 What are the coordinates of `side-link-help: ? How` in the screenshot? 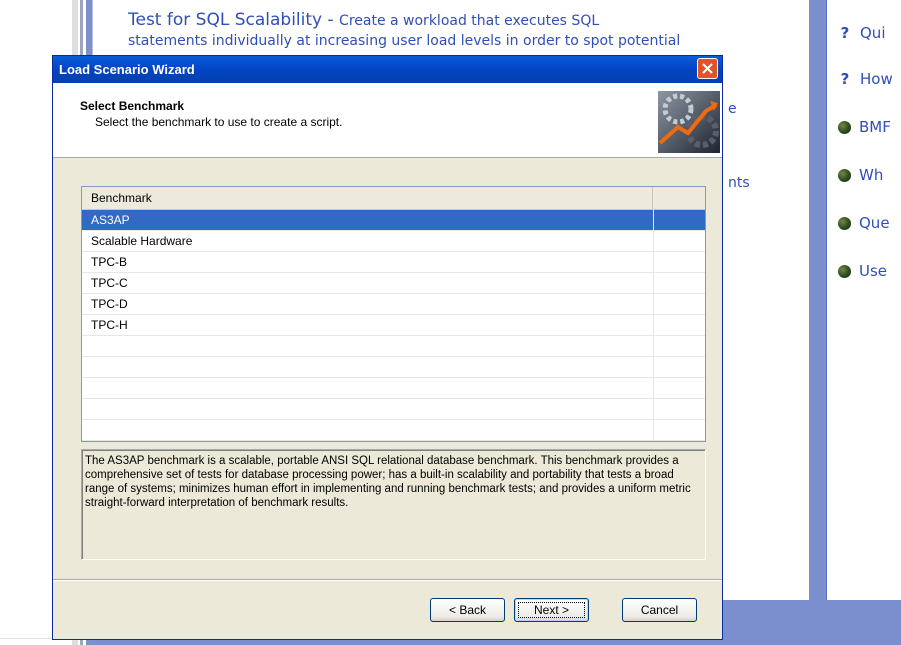 It's located at (865, 79).